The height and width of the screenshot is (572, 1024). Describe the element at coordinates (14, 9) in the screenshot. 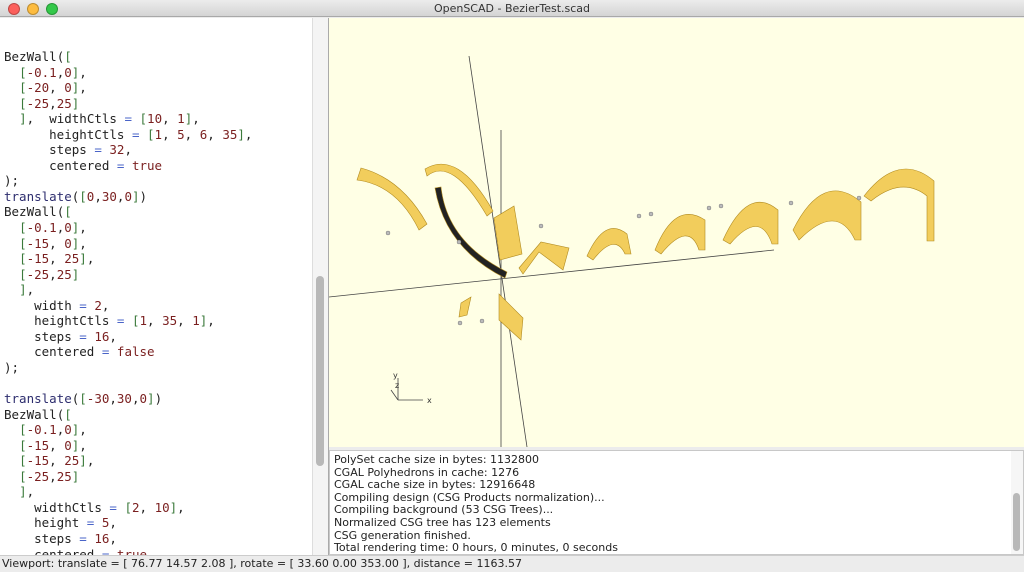

I see `close-button` at that location.